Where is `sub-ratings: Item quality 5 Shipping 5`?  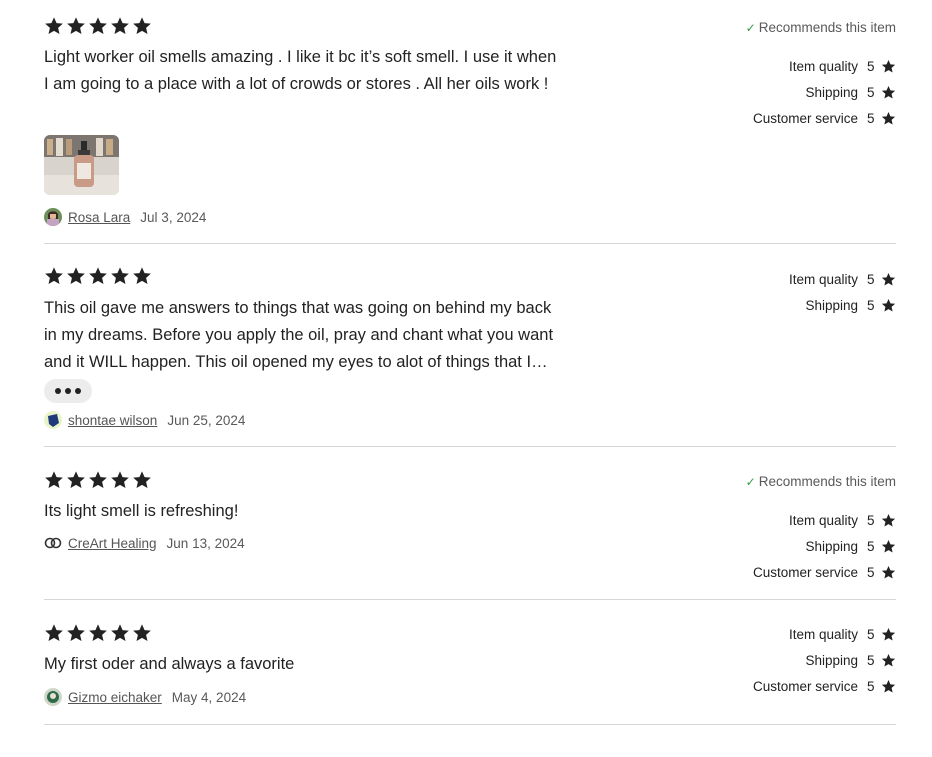 sub-ratings: Item quality 5 Shipping 5 is located at coordinates (842, 292).